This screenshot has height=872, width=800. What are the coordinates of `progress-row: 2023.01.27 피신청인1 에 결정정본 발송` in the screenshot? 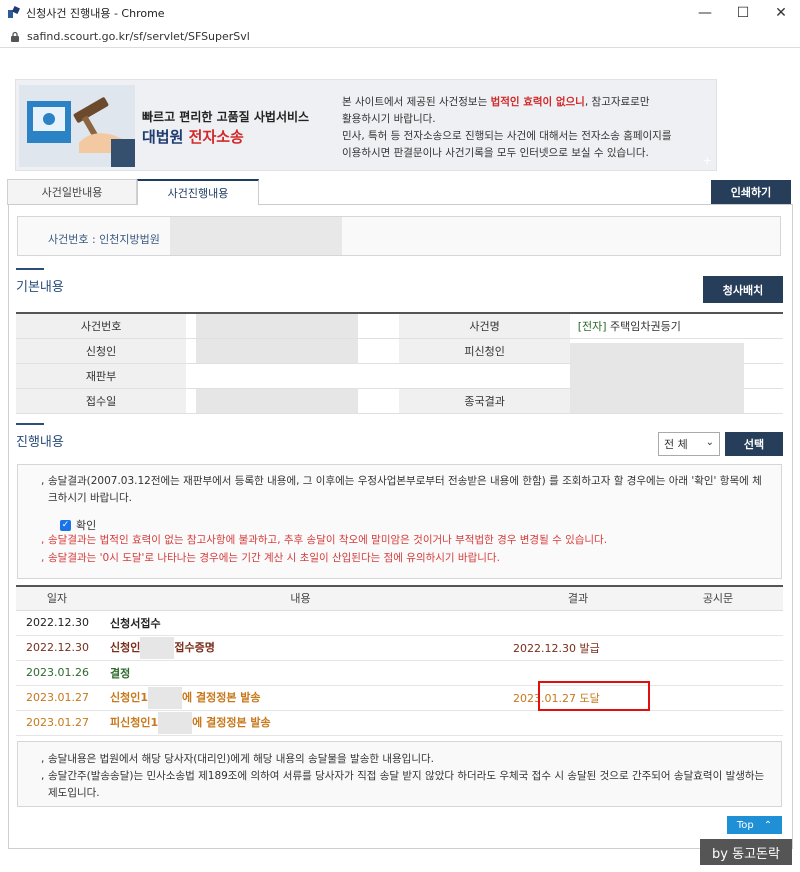 It's located at (399, 723).